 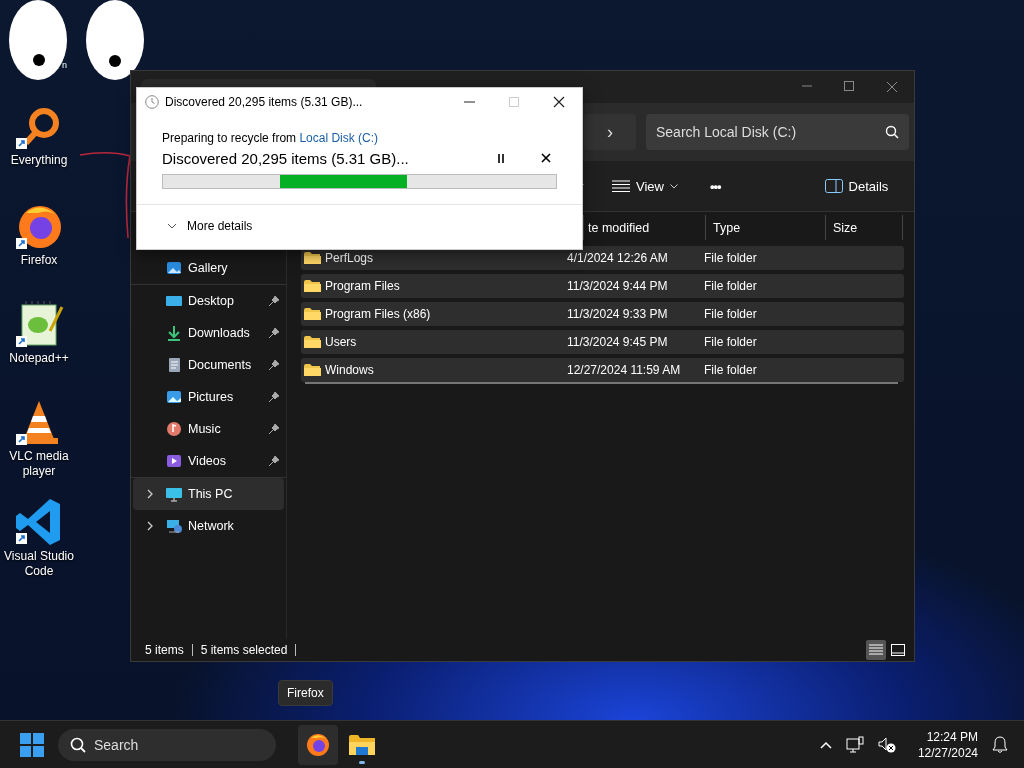 I want to click on desktop-icon-label: Notepad++, so click(x=39, y=358).